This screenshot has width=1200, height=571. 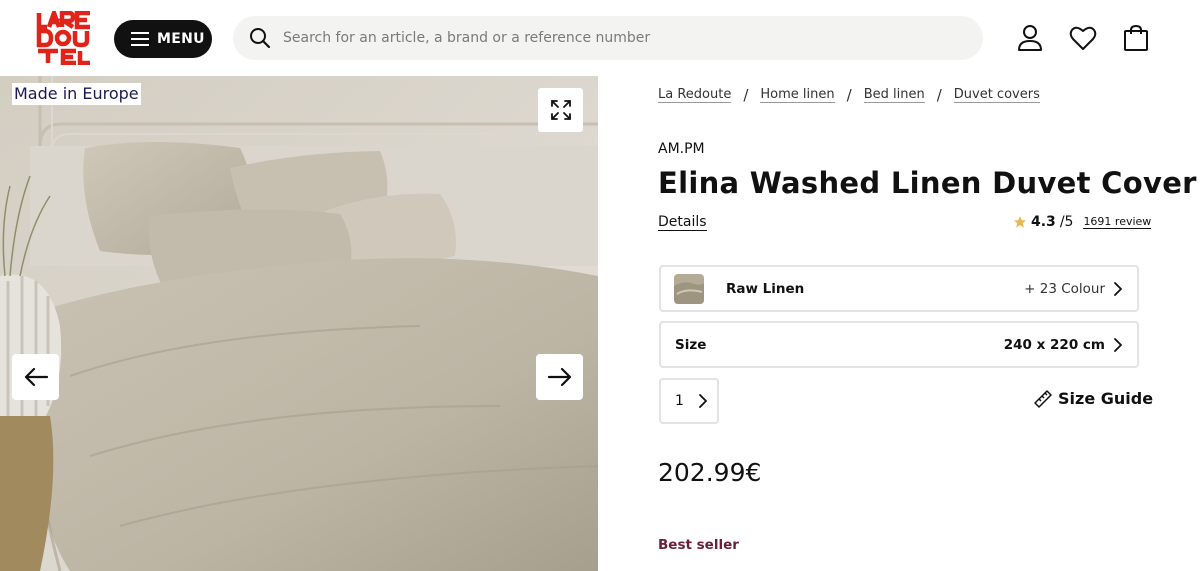 What do you see at coordinates (1066, 222) in the screenshot?
I see `rating-max: /5` at bounding box center [1066, 222].